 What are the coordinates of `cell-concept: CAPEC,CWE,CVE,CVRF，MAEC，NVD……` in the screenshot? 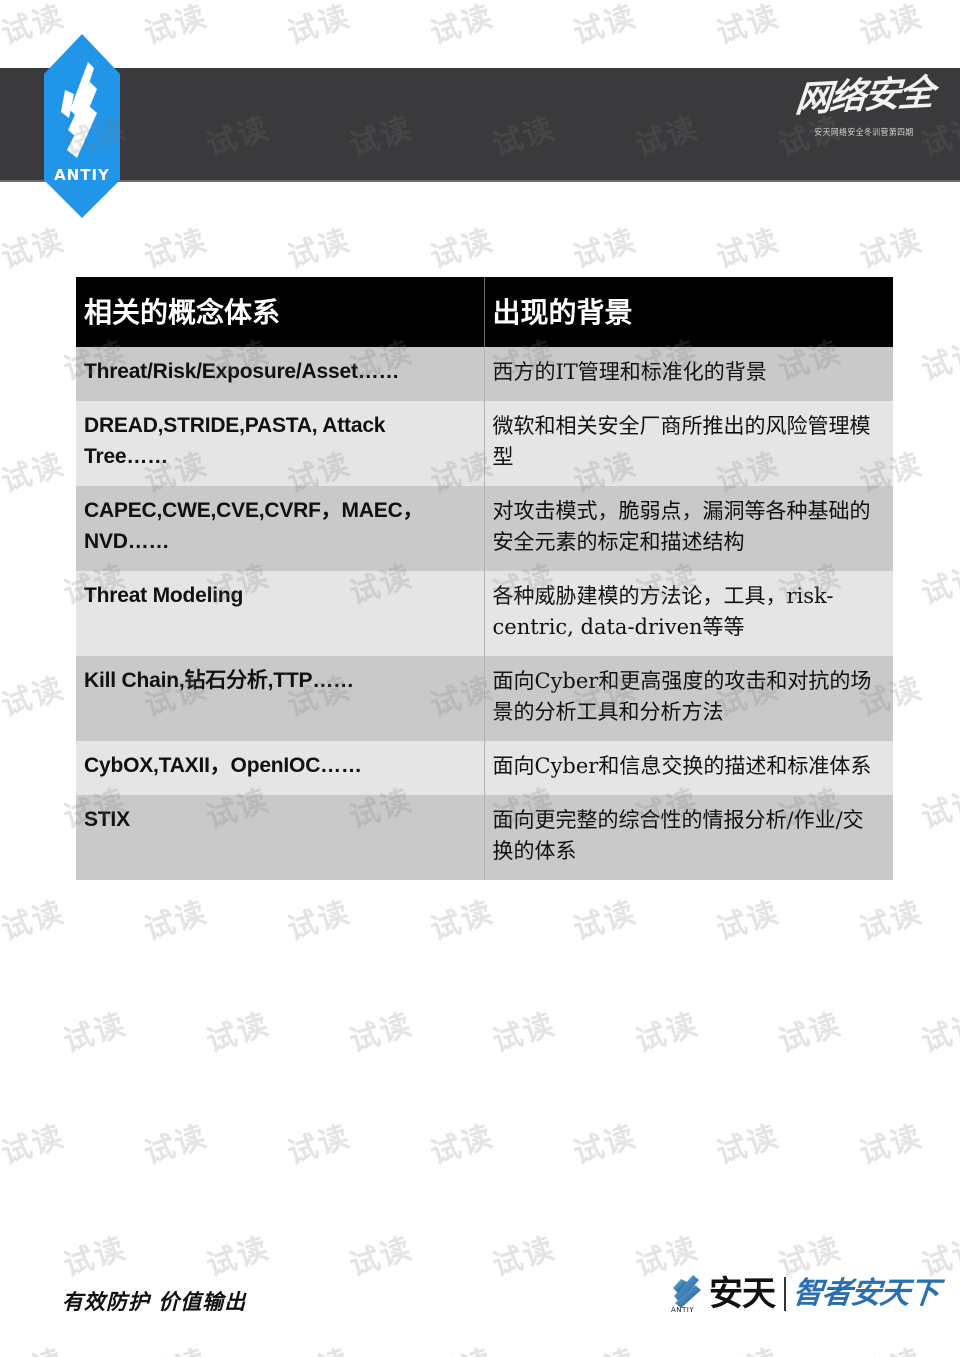 It's located at (280, 529).